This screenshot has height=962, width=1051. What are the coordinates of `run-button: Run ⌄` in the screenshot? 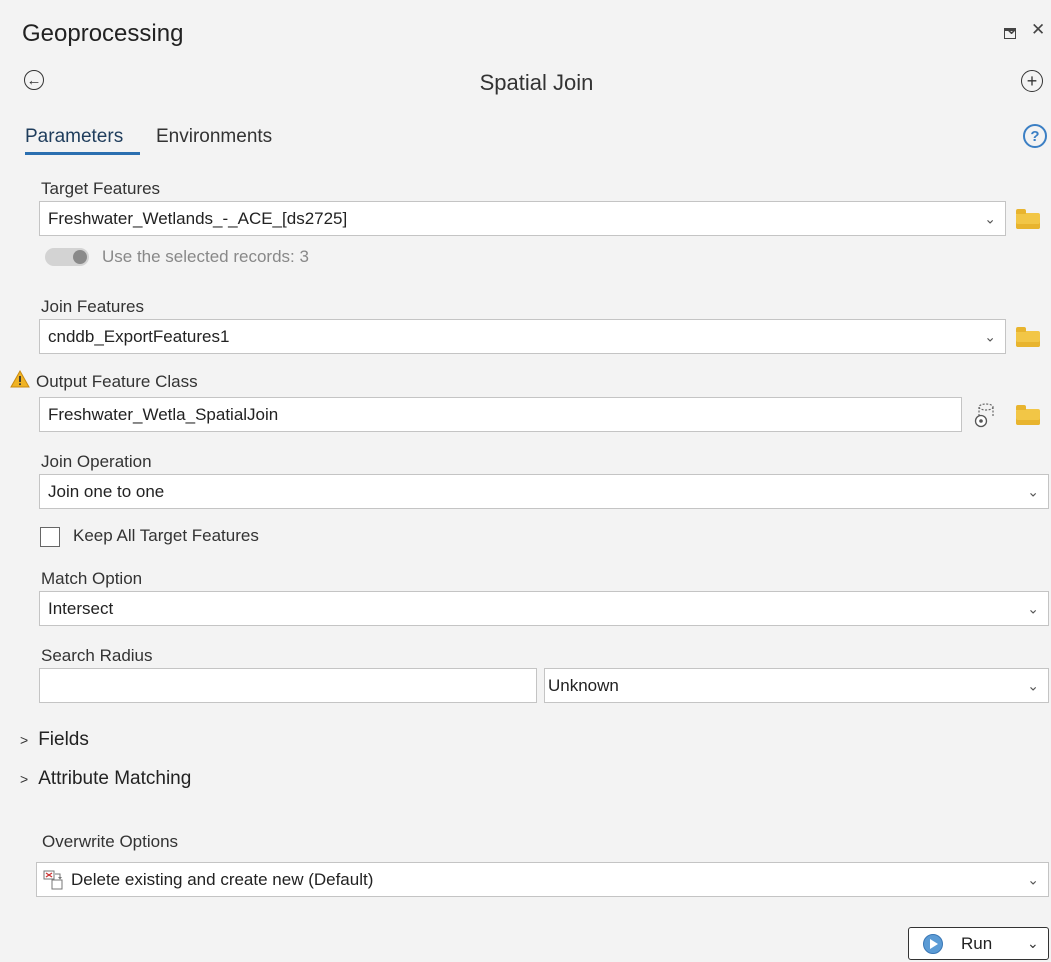 It's located at (978, 943).